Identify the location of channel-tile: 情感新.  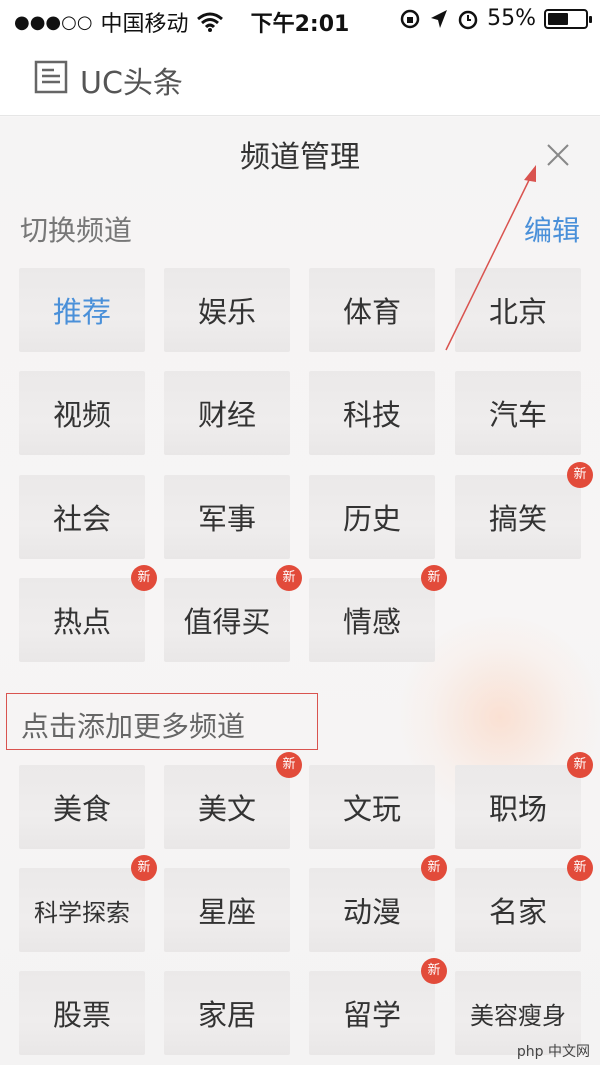
(378, 613).